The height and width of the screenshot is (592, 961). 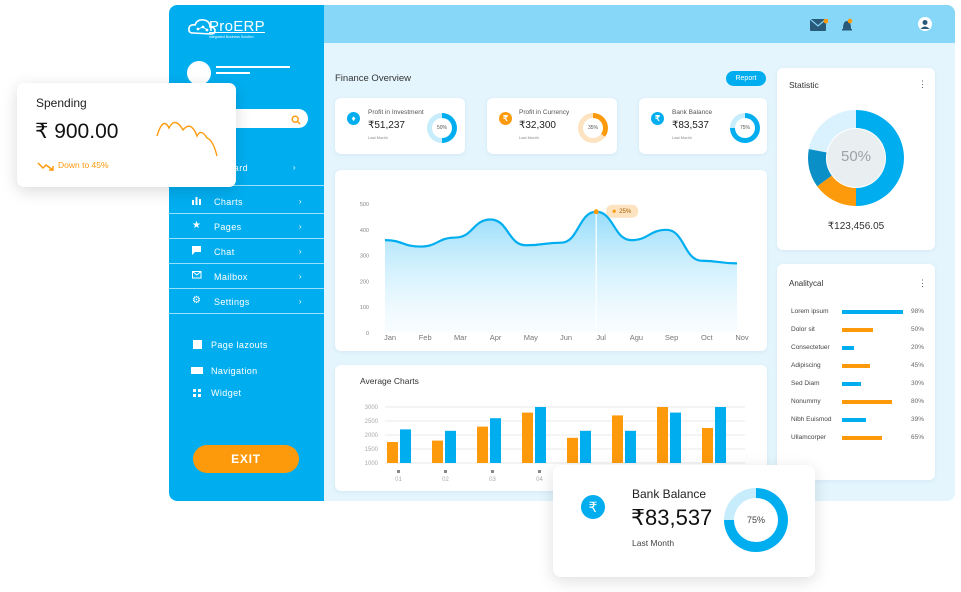 I want to click on user-name-line, so click(x=253, y=67).